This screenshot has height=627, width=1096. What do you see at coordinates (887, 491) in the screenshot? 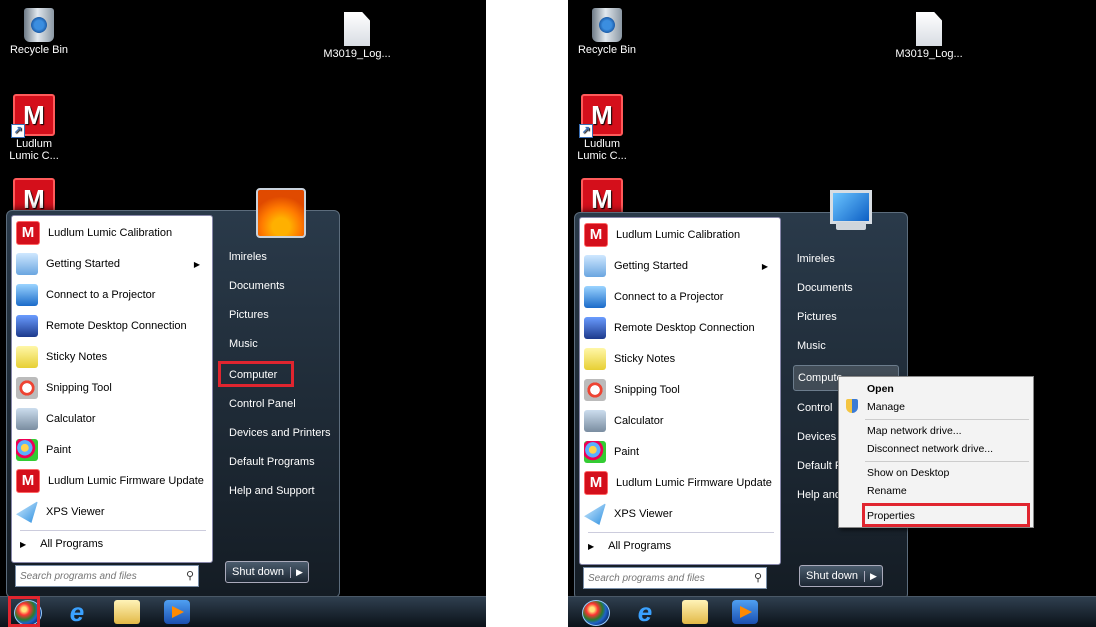
I see `context-rename: Rename` at bounding box center [887, 491].